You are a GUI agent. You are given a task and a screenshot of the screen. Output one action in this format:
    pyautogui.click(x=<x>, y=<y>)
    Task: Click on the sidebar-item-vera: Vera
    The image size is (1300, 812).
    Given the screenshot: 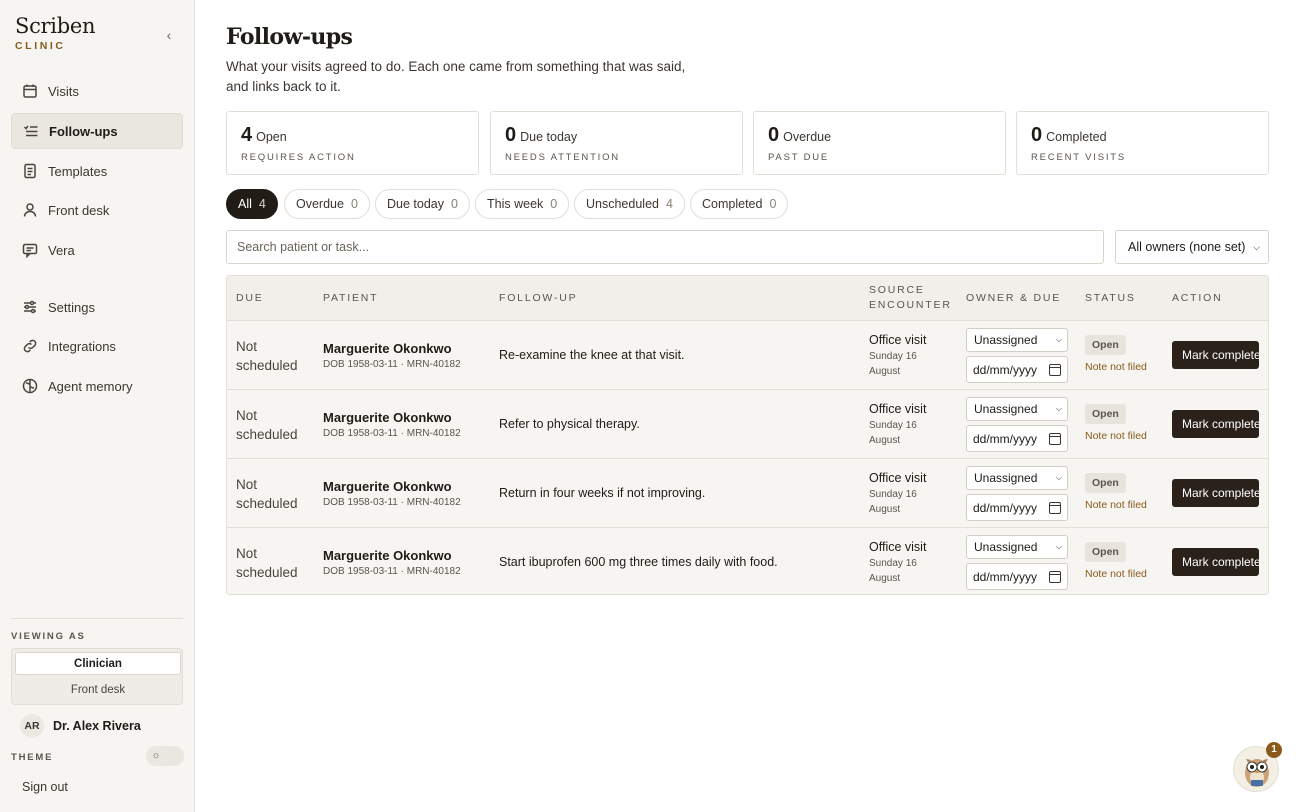 What is the action you would take?
    pyautogui.click(x=97, y=250)
    